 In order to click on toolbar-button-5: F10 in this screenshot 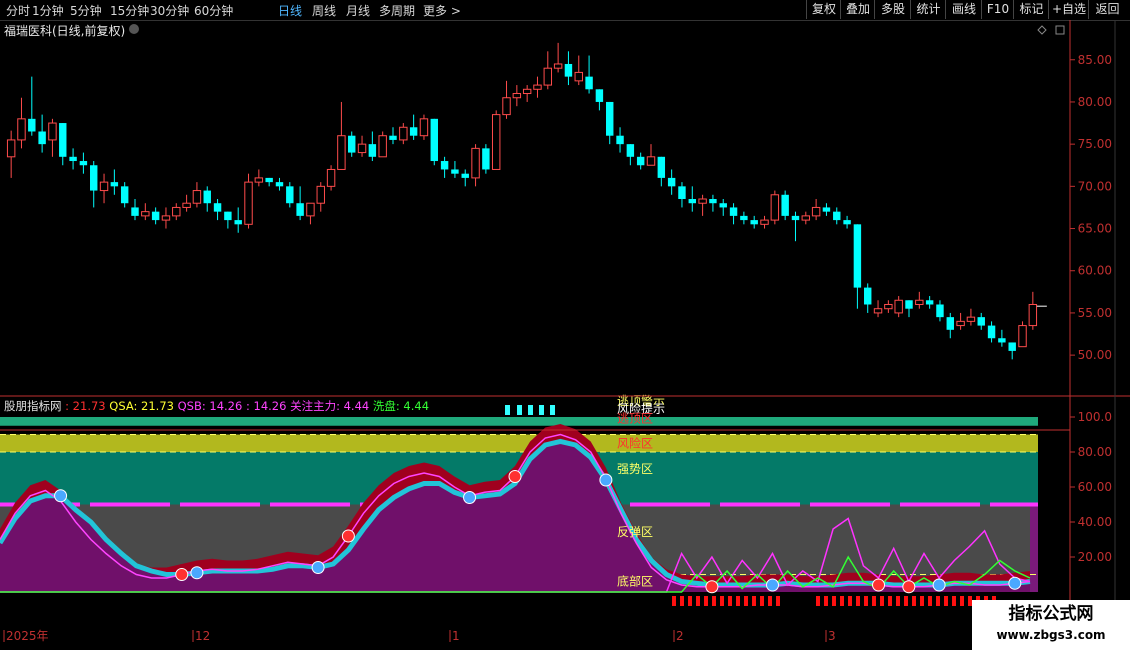, I will do `click(997, 9)`.